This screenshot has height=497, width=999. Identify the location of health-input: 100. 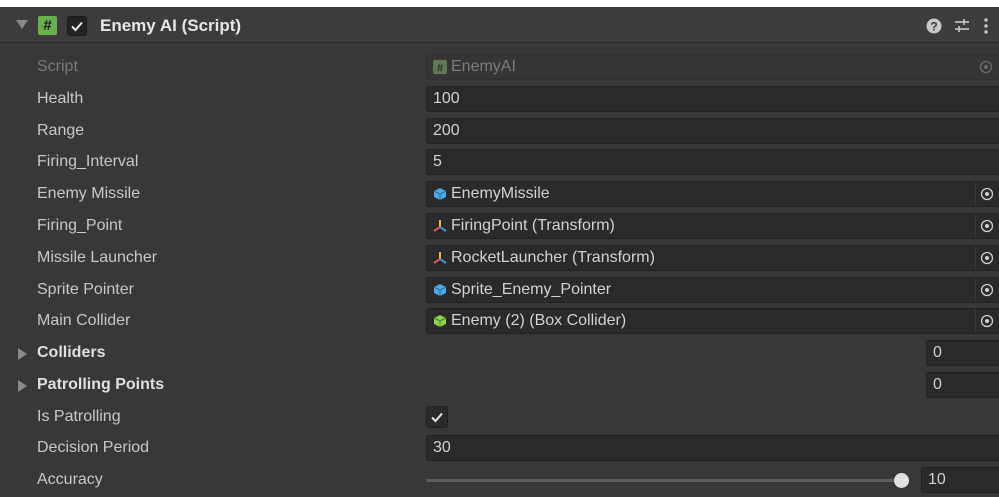
(712, 99).